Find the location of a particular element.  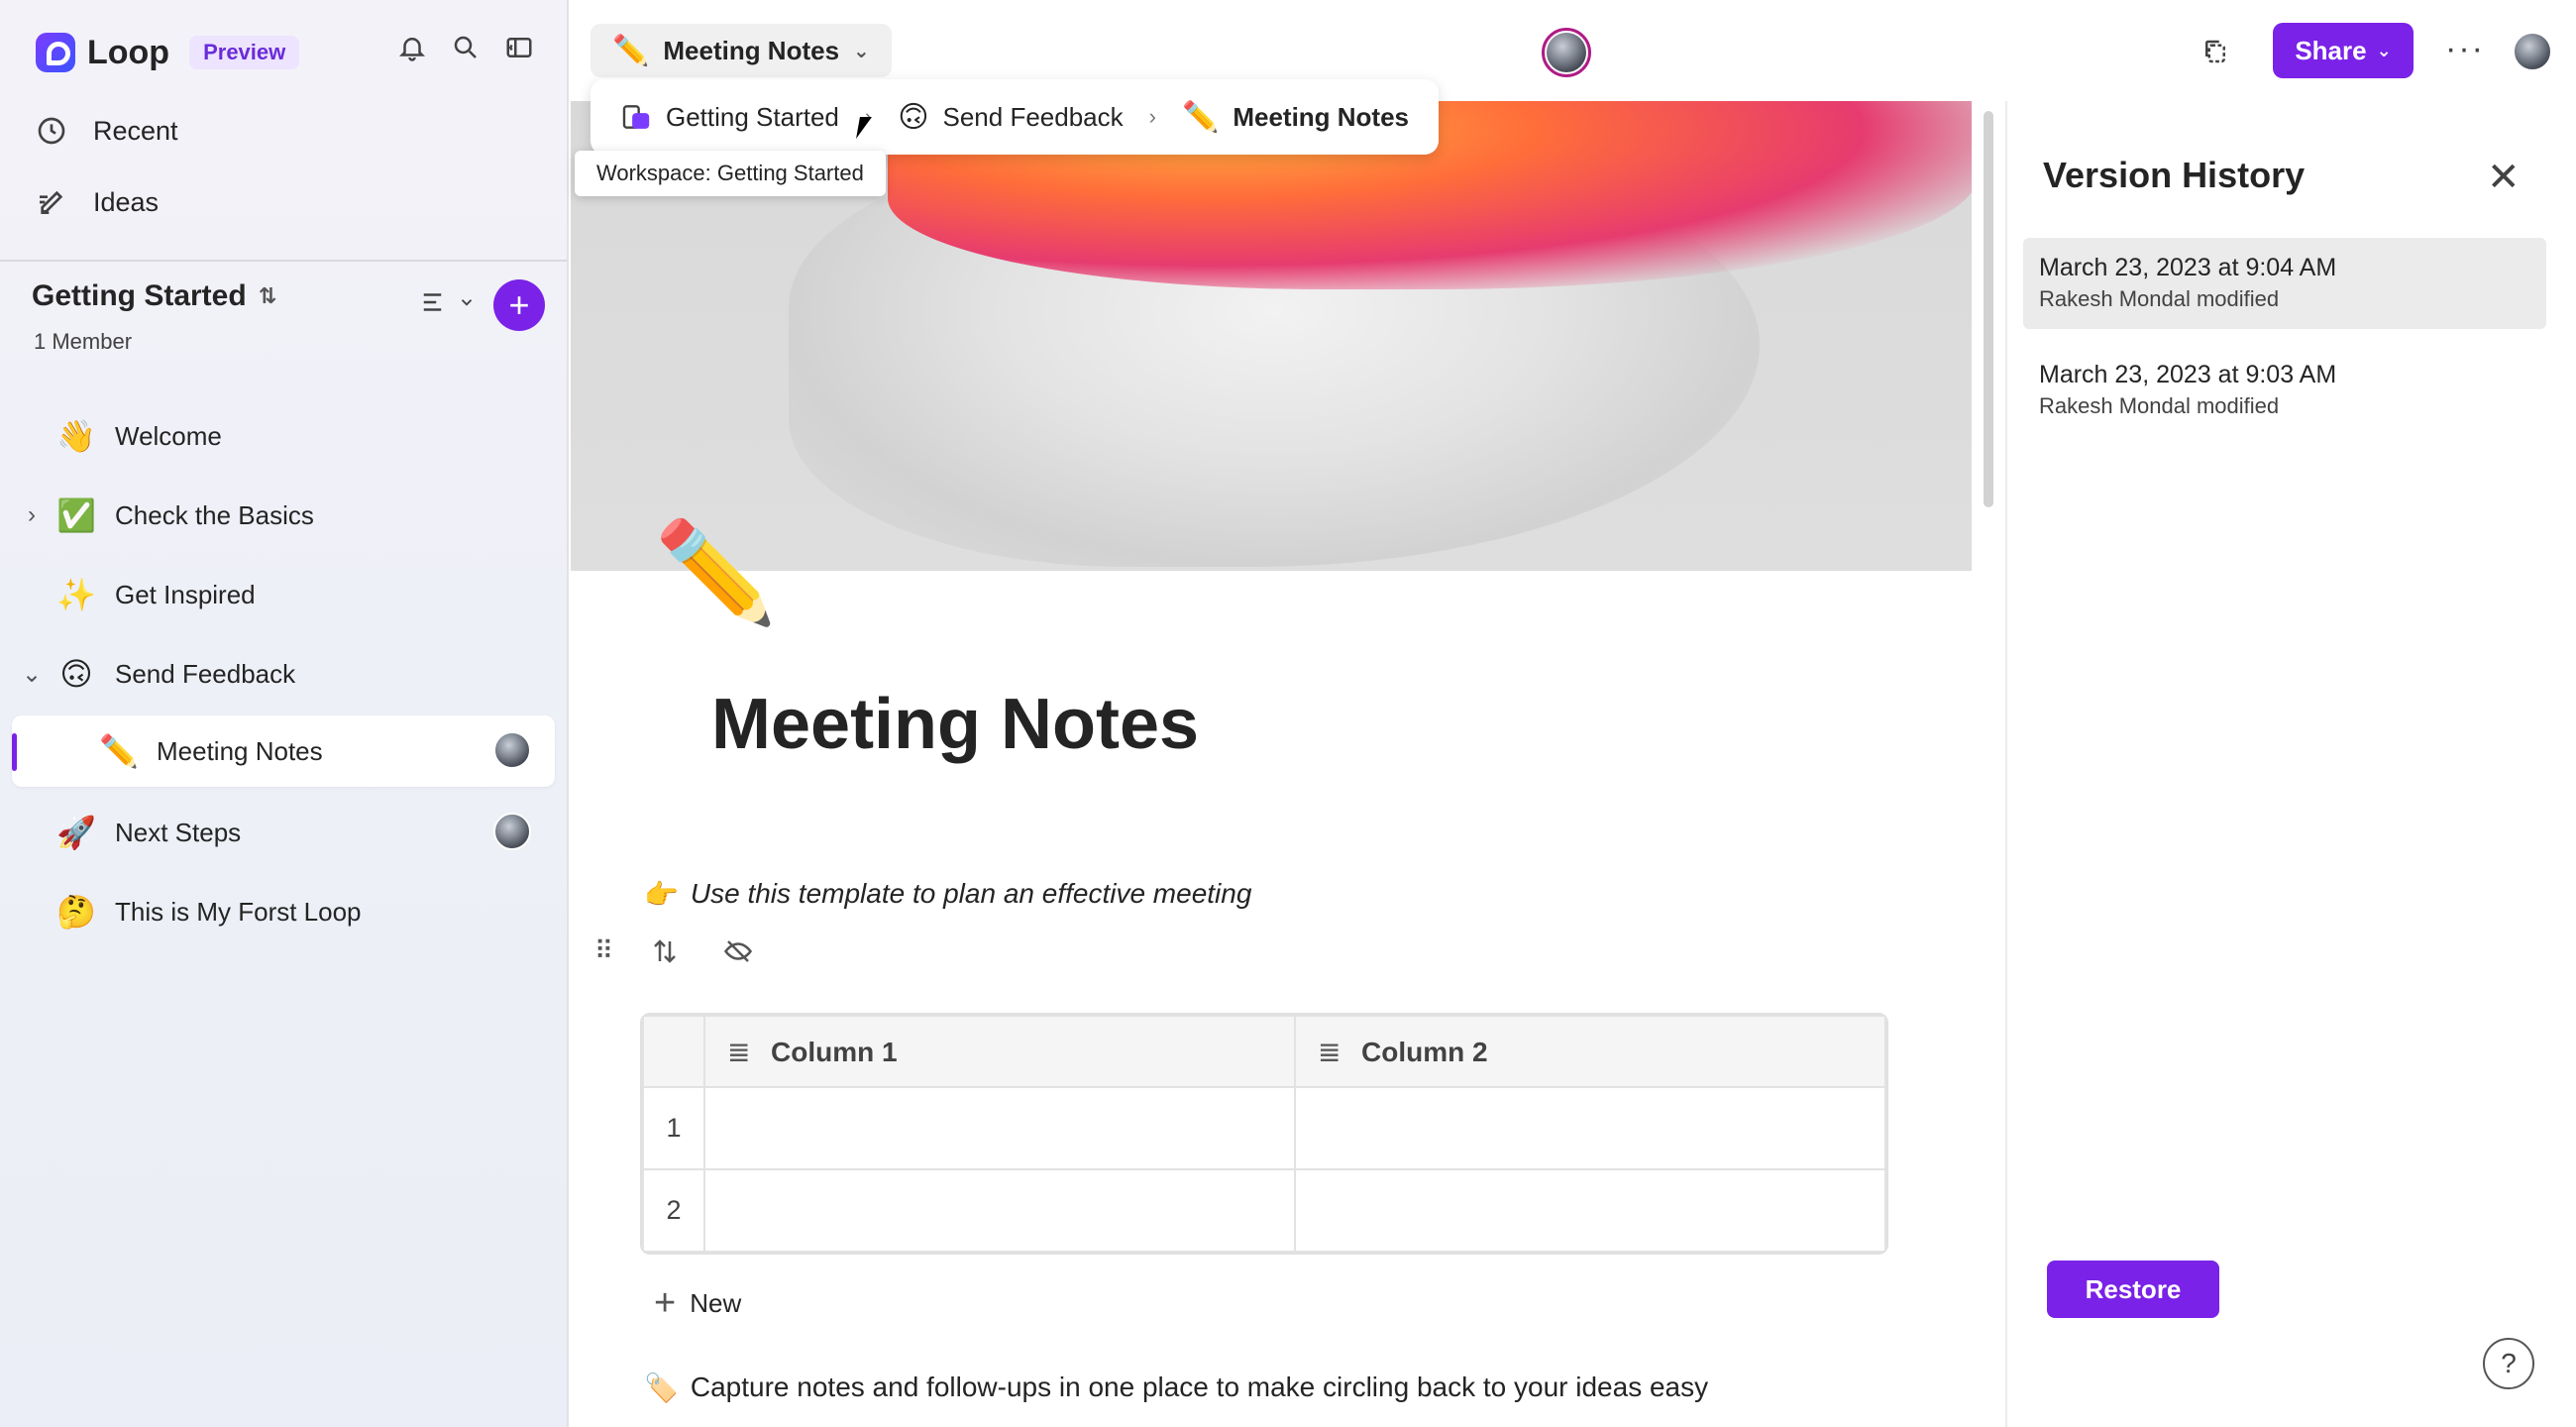

sidebar-divider is located at coordinates (283, 261).